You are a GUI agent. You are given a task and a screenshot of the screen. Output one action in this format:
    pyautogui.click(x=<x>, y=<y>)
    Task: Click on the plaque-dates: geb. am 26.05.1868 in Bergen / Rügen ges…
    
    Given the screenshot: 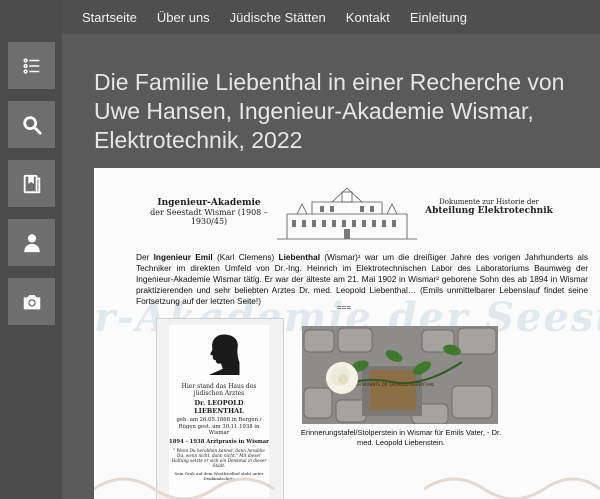 What is the action you would take?
    pyautogui.click(x=219, y=427)
    